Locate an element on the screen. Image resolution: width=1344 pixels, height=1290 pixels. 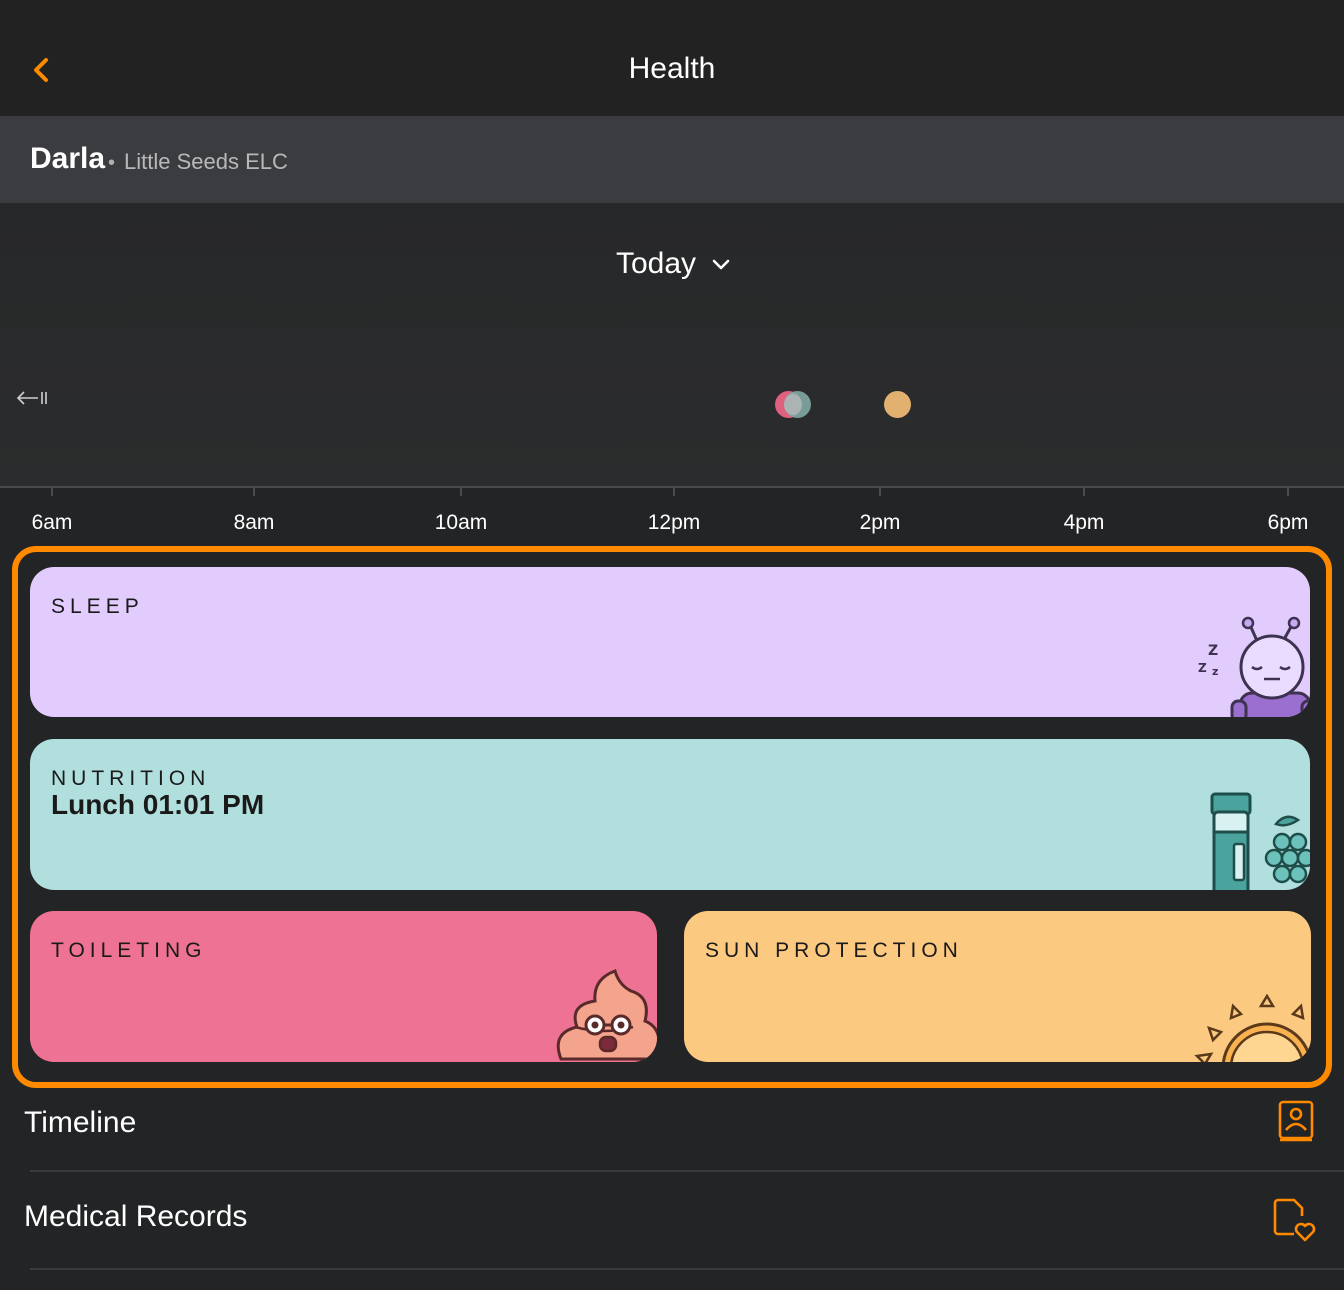
document-heart-icon is located at coordinates (1294, 1220).